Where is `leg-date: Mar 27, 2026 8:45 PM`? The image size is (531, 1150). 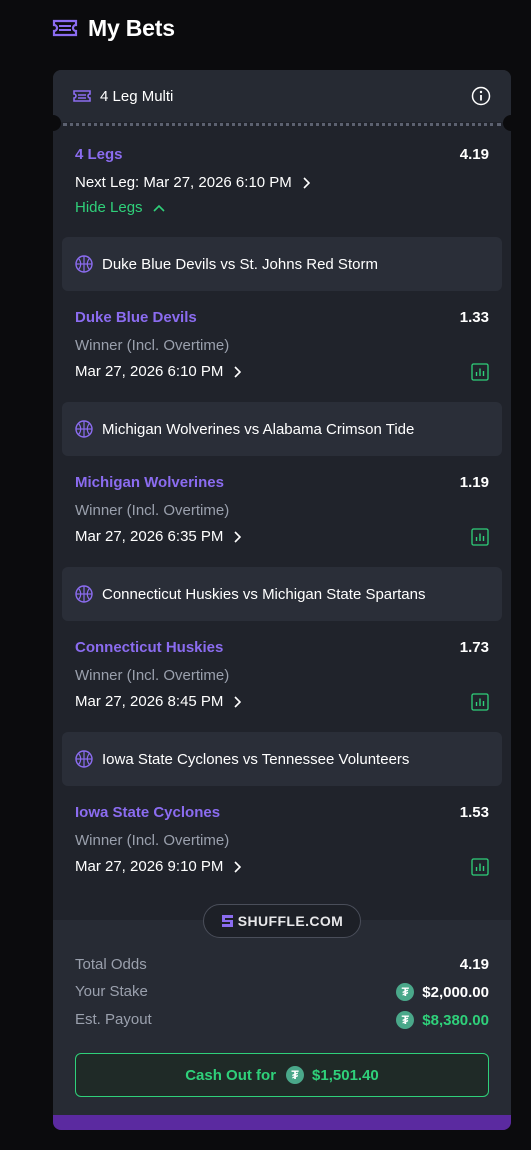
leg-date: Mar 27, 2026 8:45 PM is located at coordinates (149, 701).